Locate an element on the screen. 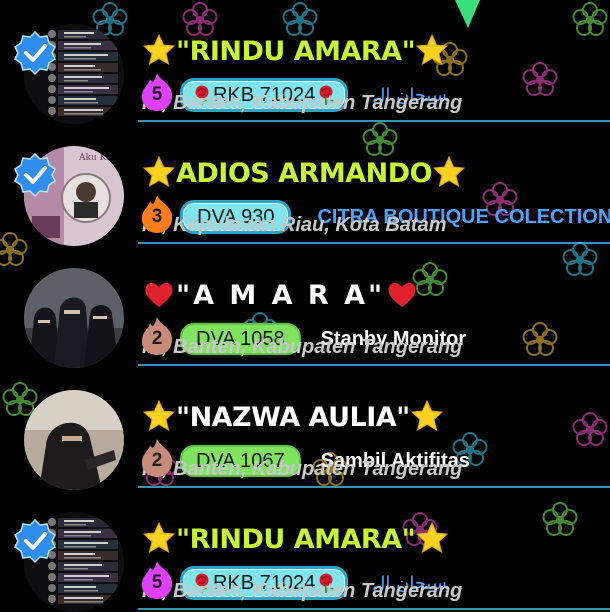  name-line: "NAZWA AULIA" is located at coordinates (293, 418).